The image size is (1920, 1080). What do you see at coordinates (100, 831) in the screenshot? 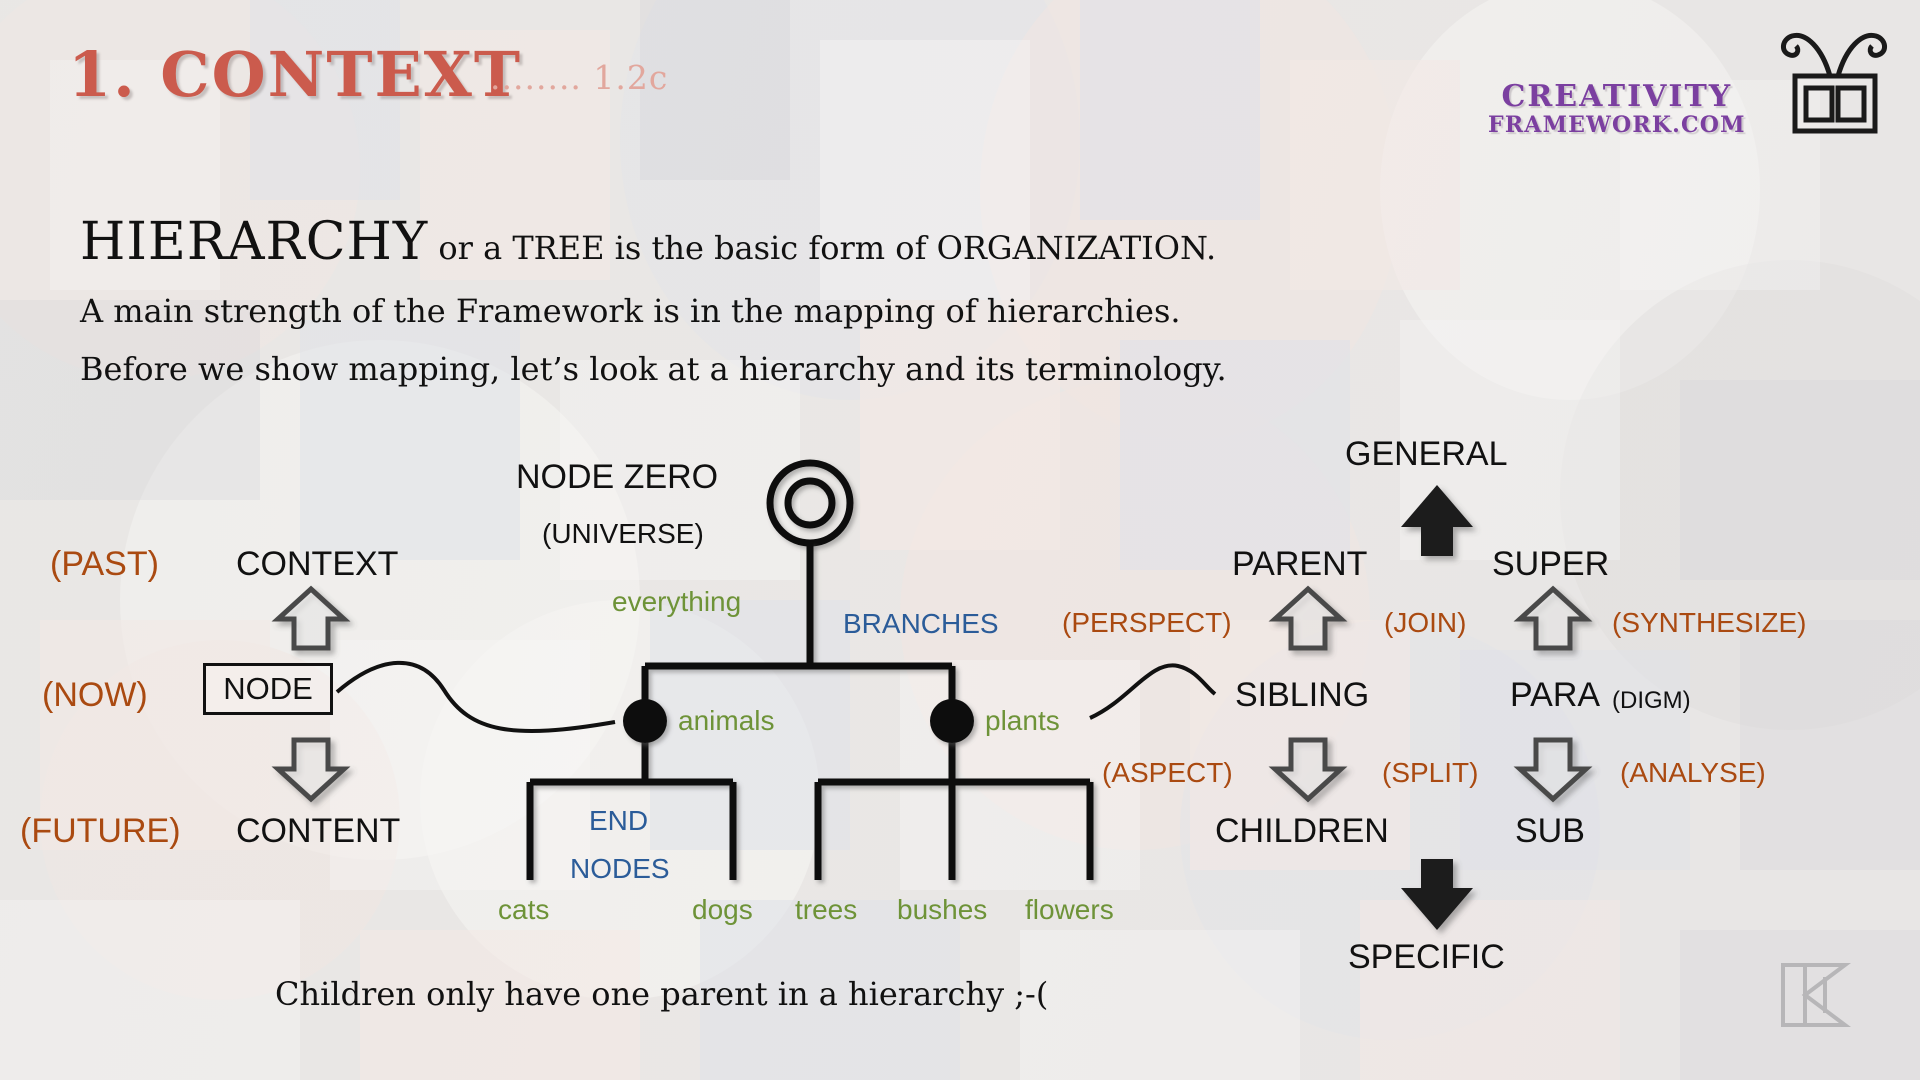
I see `label-future: (FUTURE)` at bounding box center [100, 831].